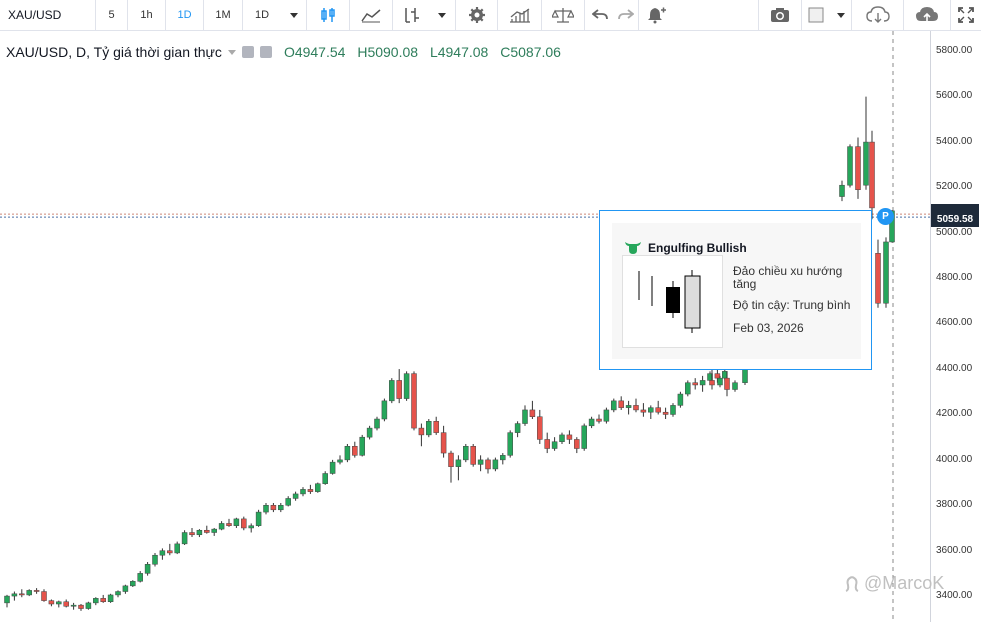  Describe the element at coordinates (633, 248) in the screenshot. I see `bull-icon` at that location.